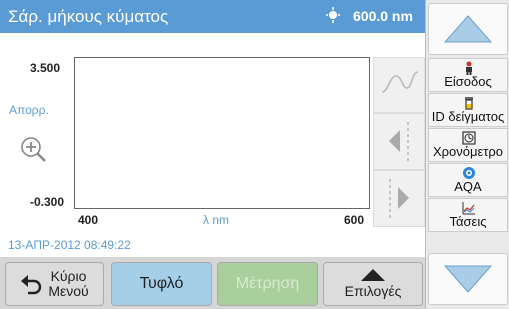 Image resolution: width=509 pixels, height=309 pixels. What do you see at coordinates (212, 16) in the screenshot?
I see `title-bar: Σάρ. μήκους κύματος 600.0 nm` at bounding box center [212, 16].